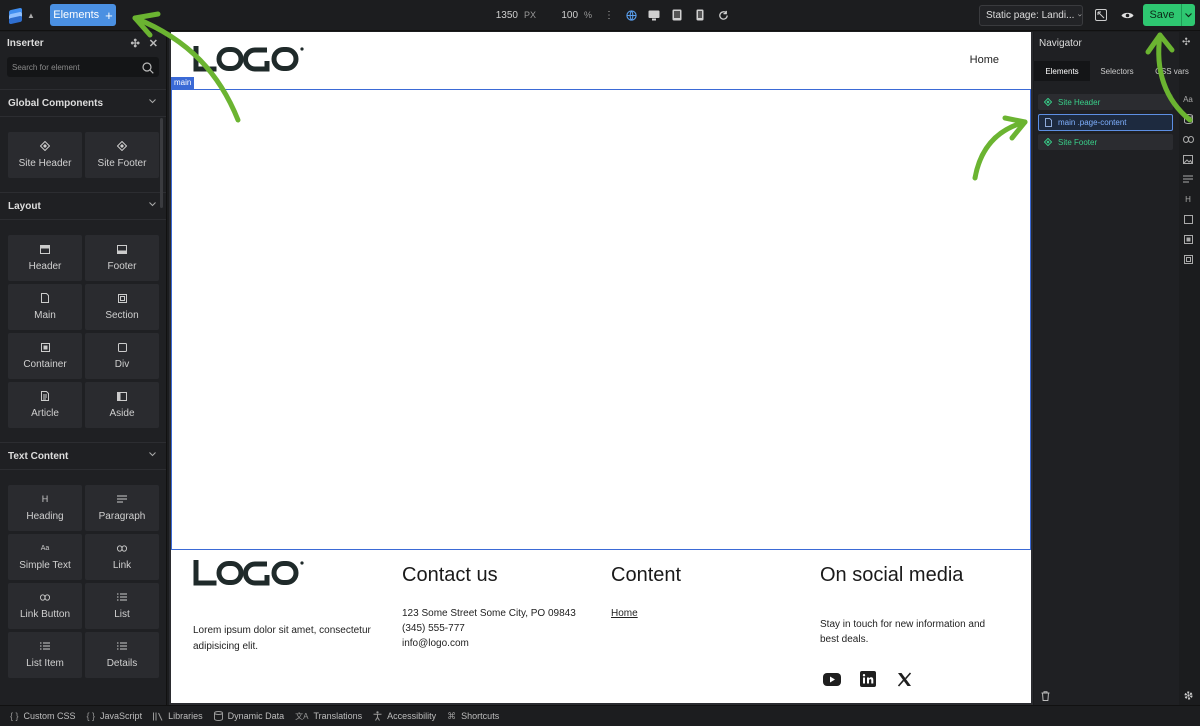 The width and height of the screenshot is (1200, 726). Describe the element at coordinates (115, 716) in the screenshot. I see `javascript-button: { } JavaScript` at that location.